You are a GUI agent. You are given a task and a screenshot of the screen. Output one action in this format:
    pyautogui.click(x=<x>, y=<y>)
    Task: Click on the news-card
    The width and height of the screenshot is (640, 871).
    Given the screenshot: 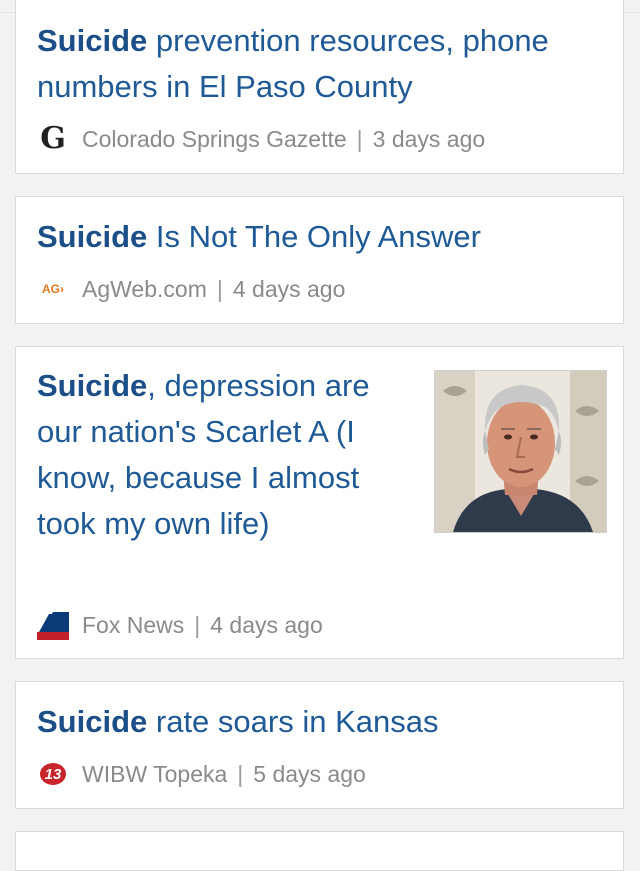 What is the action you would take?
    pyautogui.click(x=319, y=851)
    